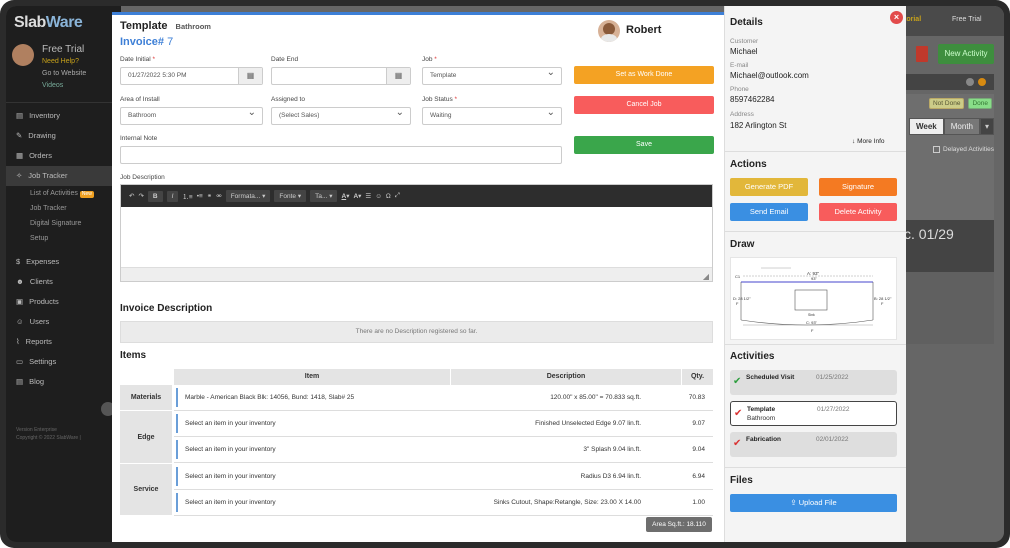  Describe the element at coordinates (812, 322) in the screenshot. I see `draw-label-c: C: 93"` at that location.